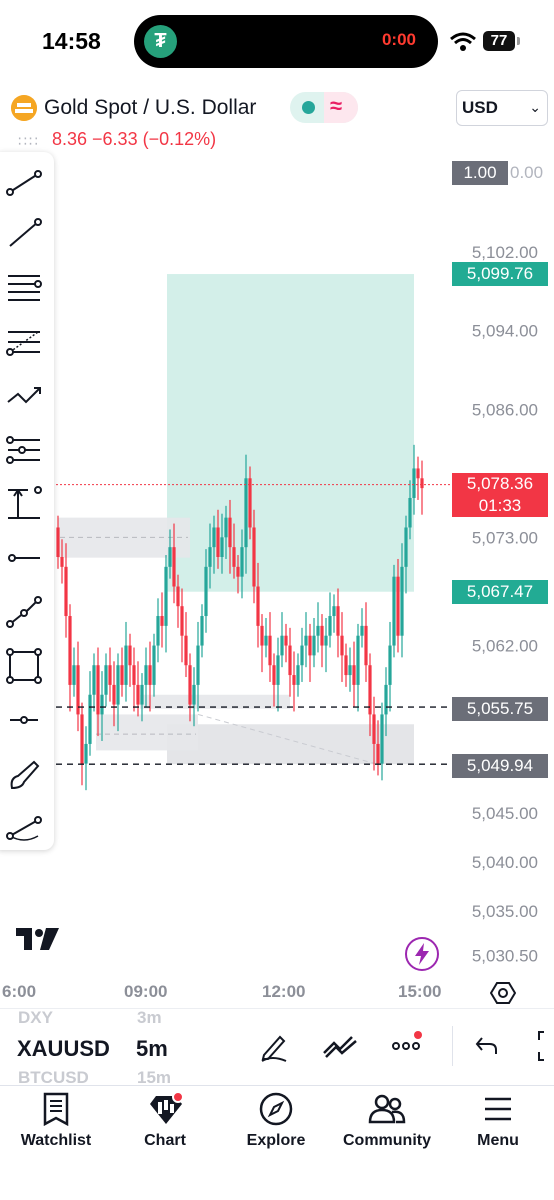  Describe the element at coordinates (24, 666) in the screenshot. I see `rectangle-icon` at that location.